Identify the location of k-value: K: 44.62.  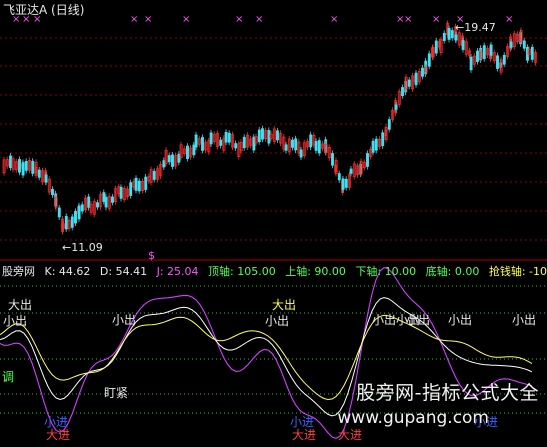
(67, 271).